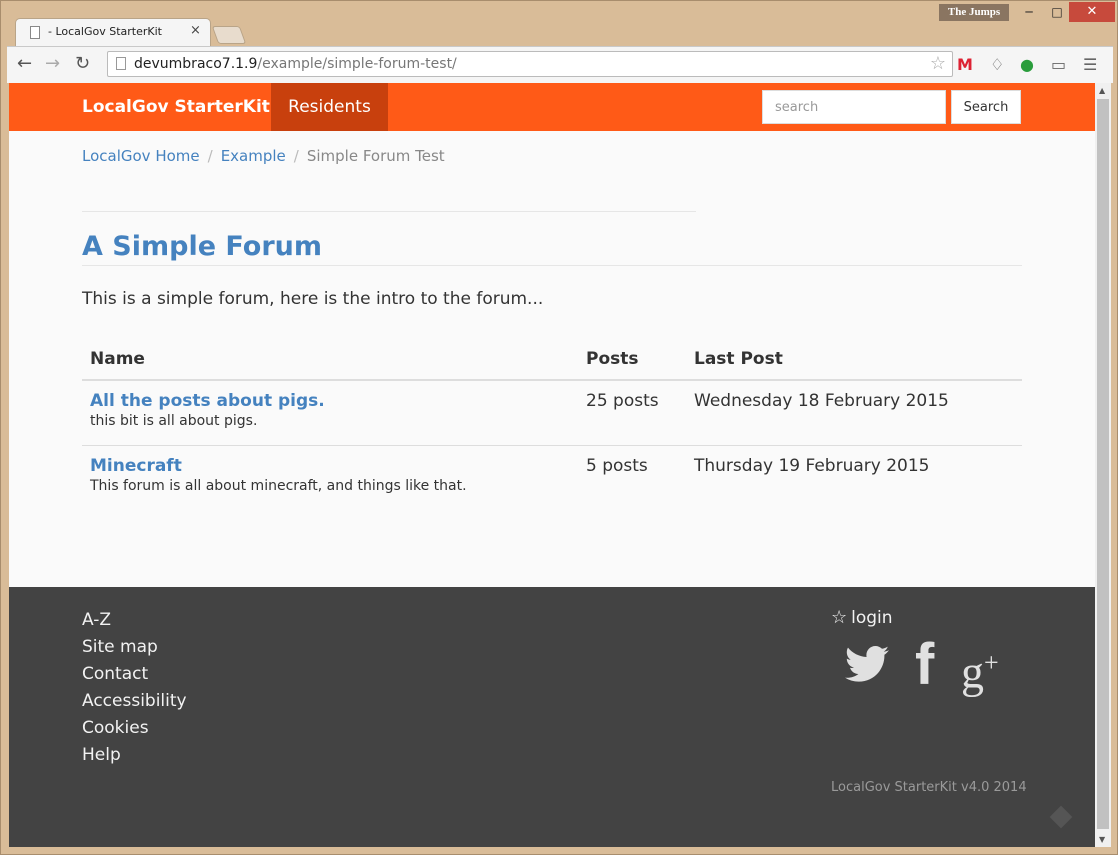 This screenshot has height=855, width=1118. What do you see at coordinates (330, 401) in the screenshot?
I see `forum-link: All the posts about pigs.` at bounding box center [330, 401].